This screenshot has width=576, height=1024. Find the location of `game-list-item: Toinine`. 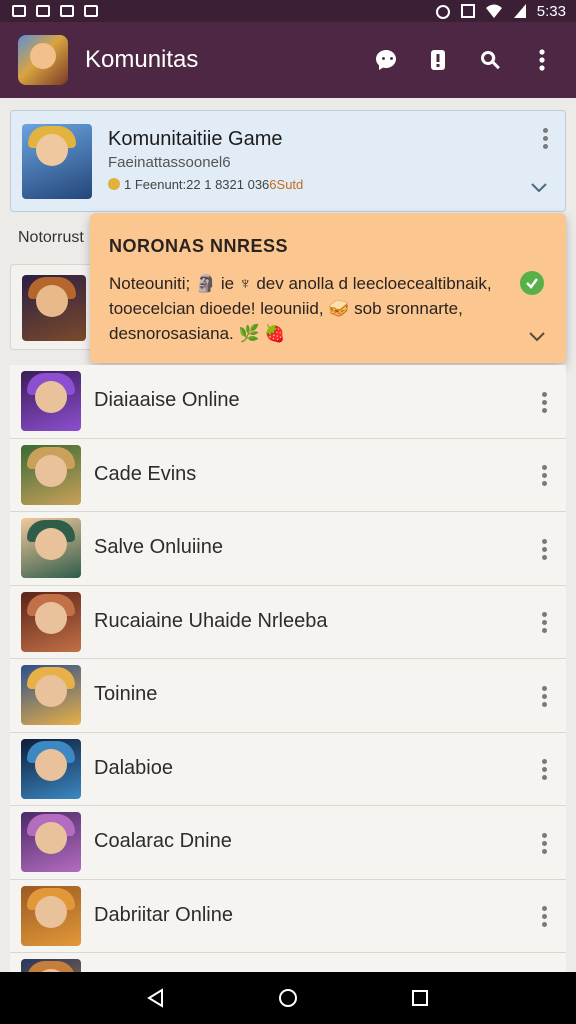

game-list-item: Toinine is located at coordinates (288, 696).